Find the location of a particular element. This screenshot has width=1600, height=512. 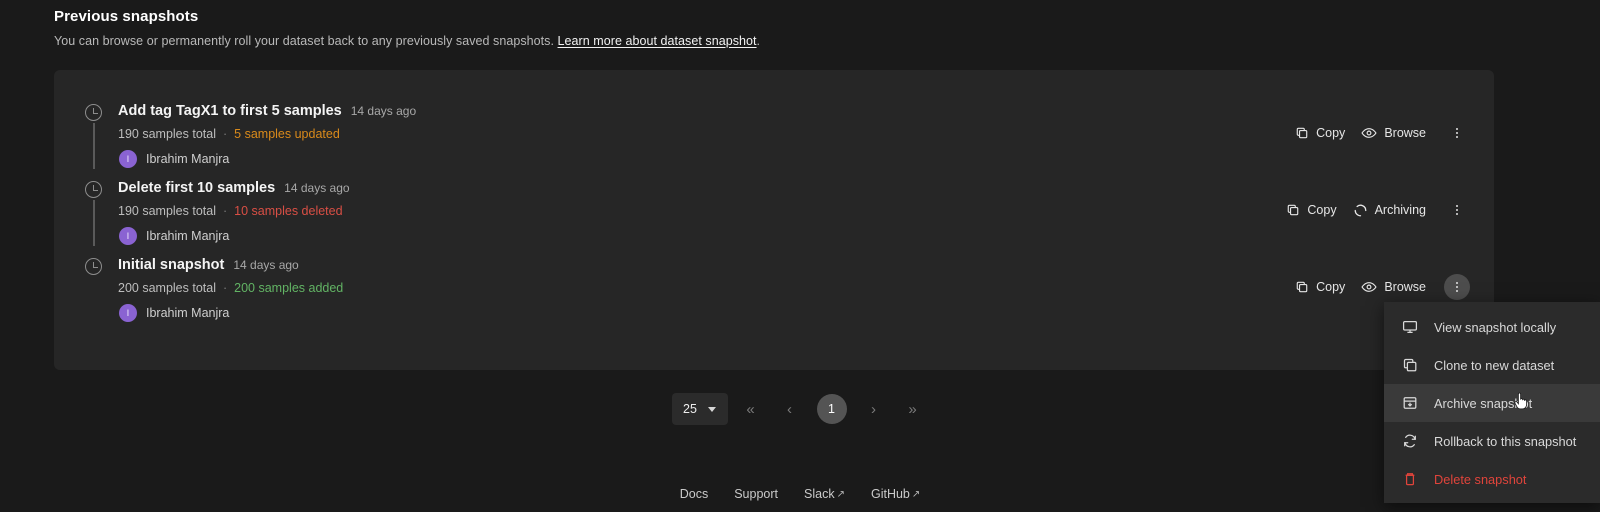

footer-link-github: GitHub ↗ is located at coordinates (895, 494).